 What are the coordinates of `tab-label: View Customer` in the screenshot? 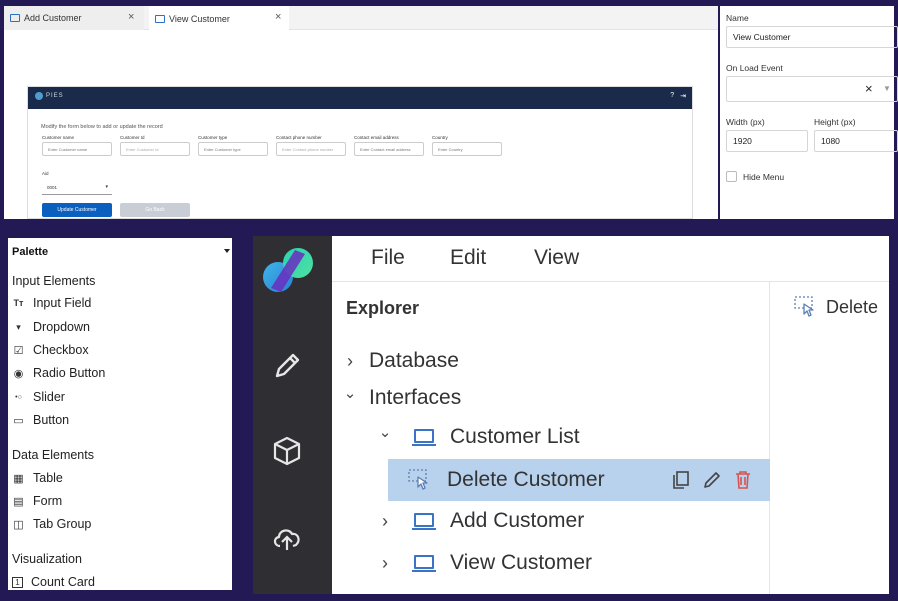 It's located at (199, 18).